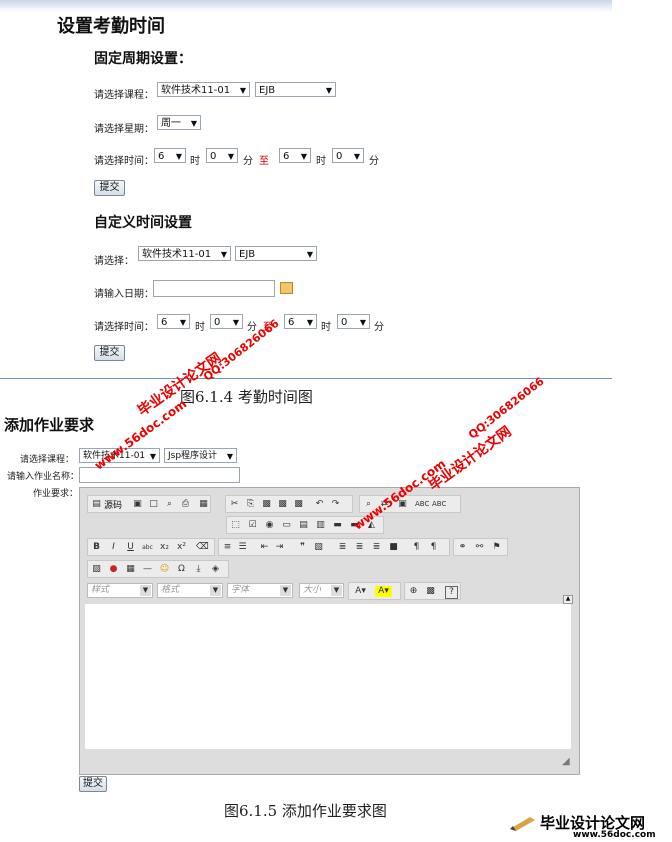 The image size is (672, 842). I want to click on new-page-icon: □, so click(153, 504).